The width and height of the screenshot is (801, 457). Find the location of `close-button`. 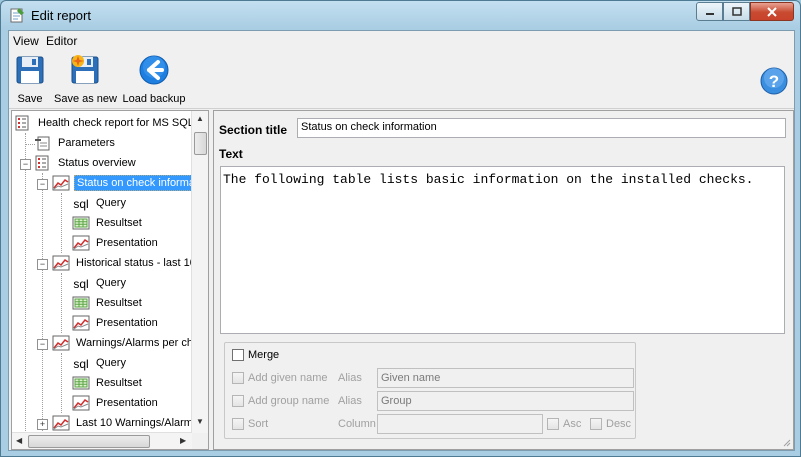

close-button is located at coordinates (772, 11).